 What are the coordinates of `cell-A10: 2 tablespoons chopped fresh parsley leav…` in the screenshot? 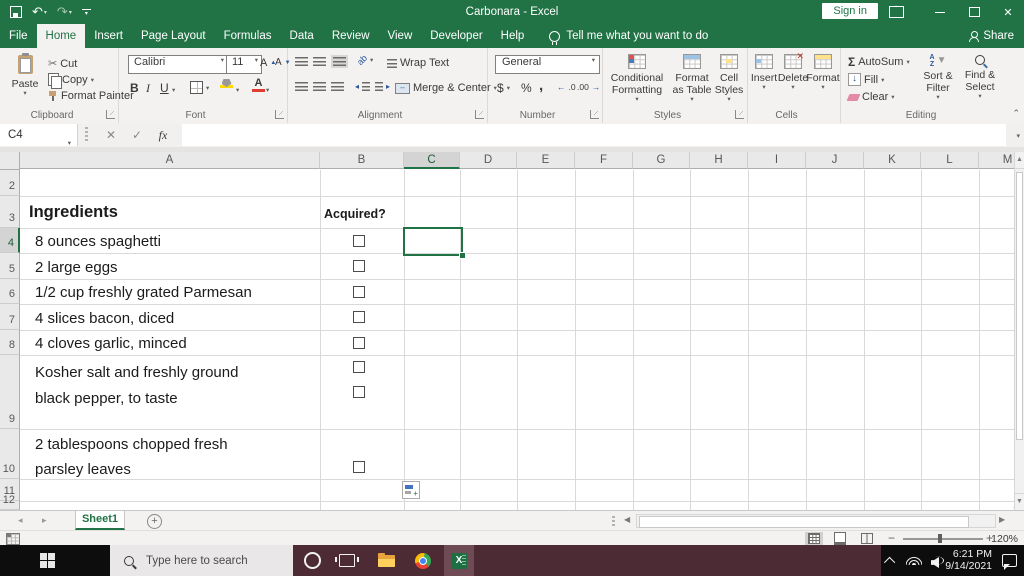 It's located at (174, 457).